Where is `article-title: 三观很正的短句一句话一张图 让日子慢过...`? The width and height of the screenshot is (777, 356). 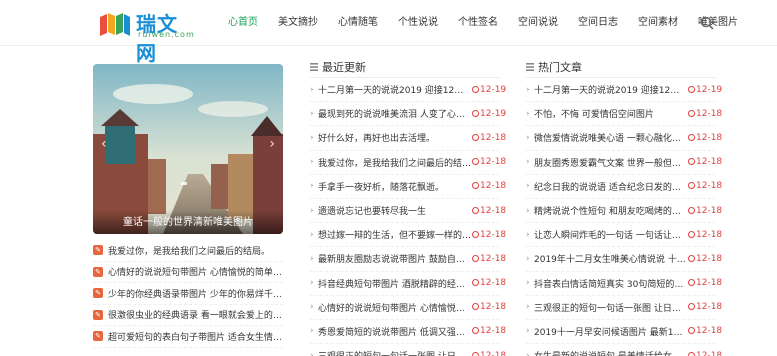 article-title: 三观很正的短句一句话一张图 让日子慢过... is located at coordinates (611, 308).